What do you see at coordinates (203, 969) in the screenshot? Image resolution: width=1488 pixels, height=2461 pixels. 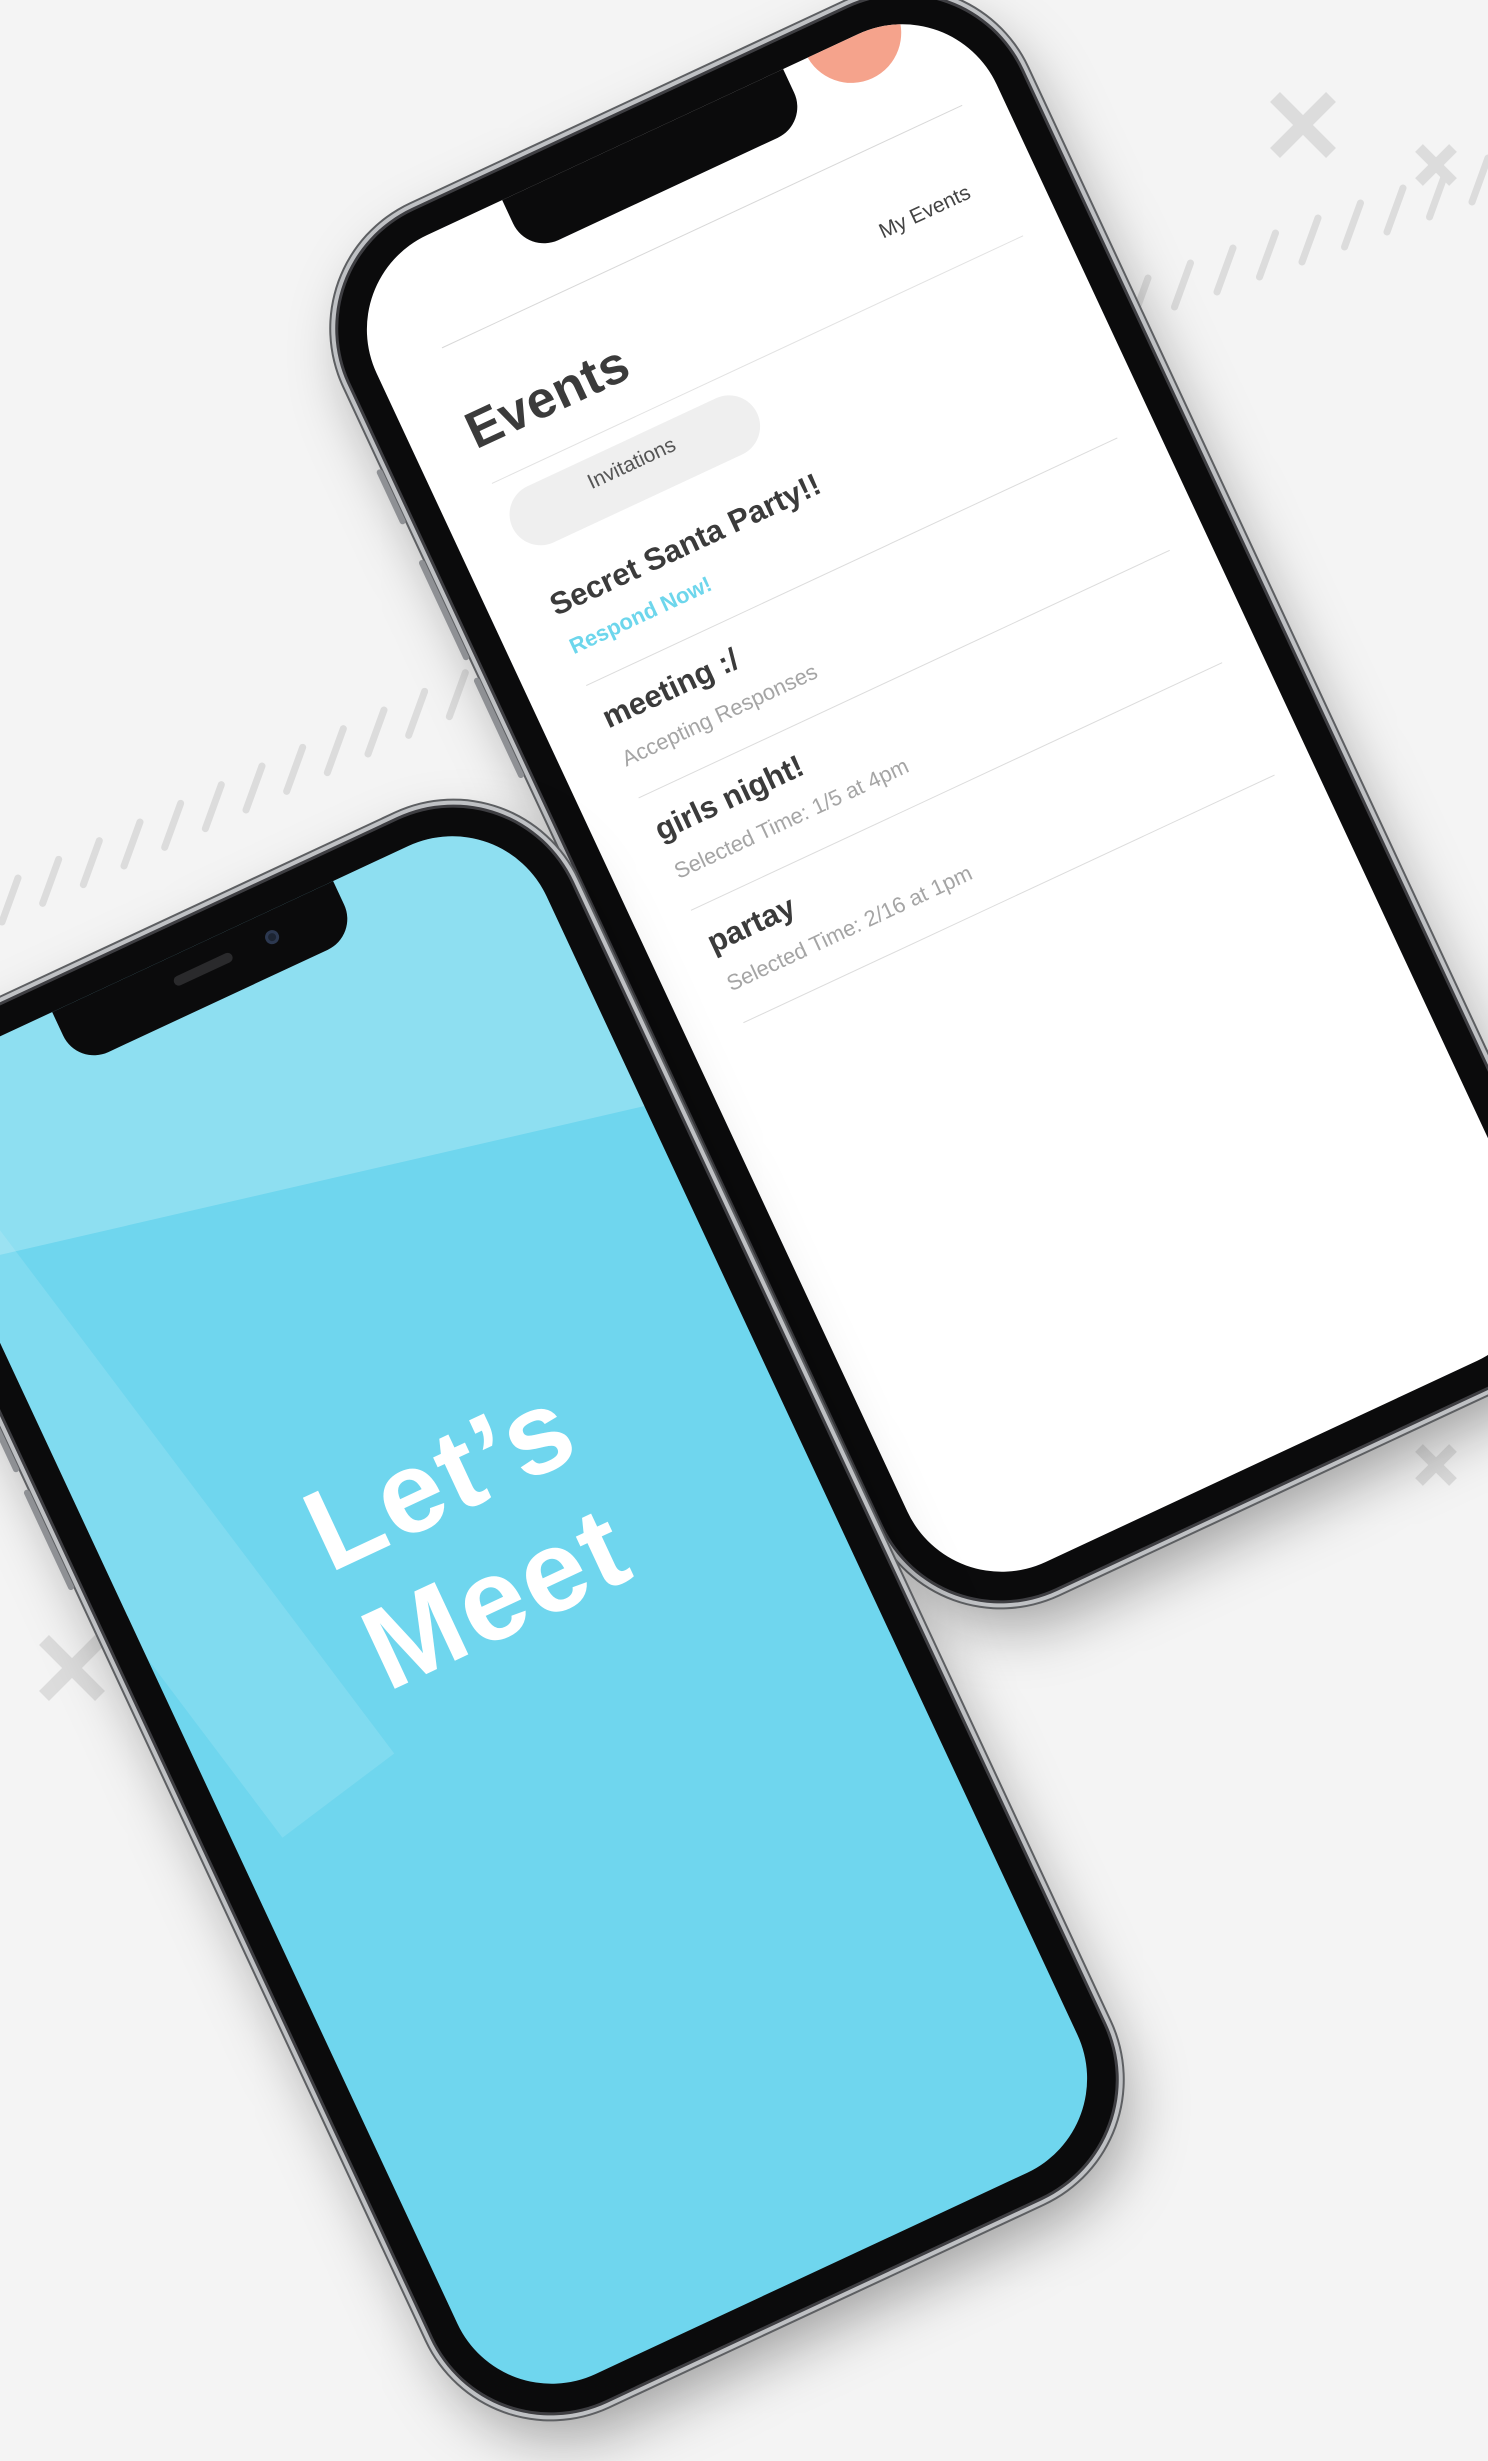 I see `speaker-grille` at bounding box center [203, 969].